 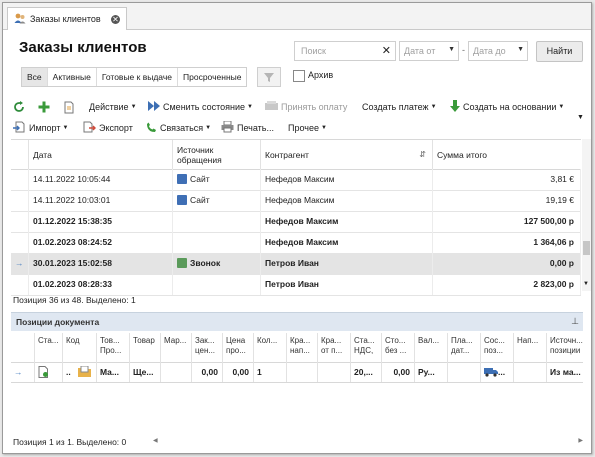 I want to click on sum-cell-text: 2 823,00 р, so click(x=553, y=284).